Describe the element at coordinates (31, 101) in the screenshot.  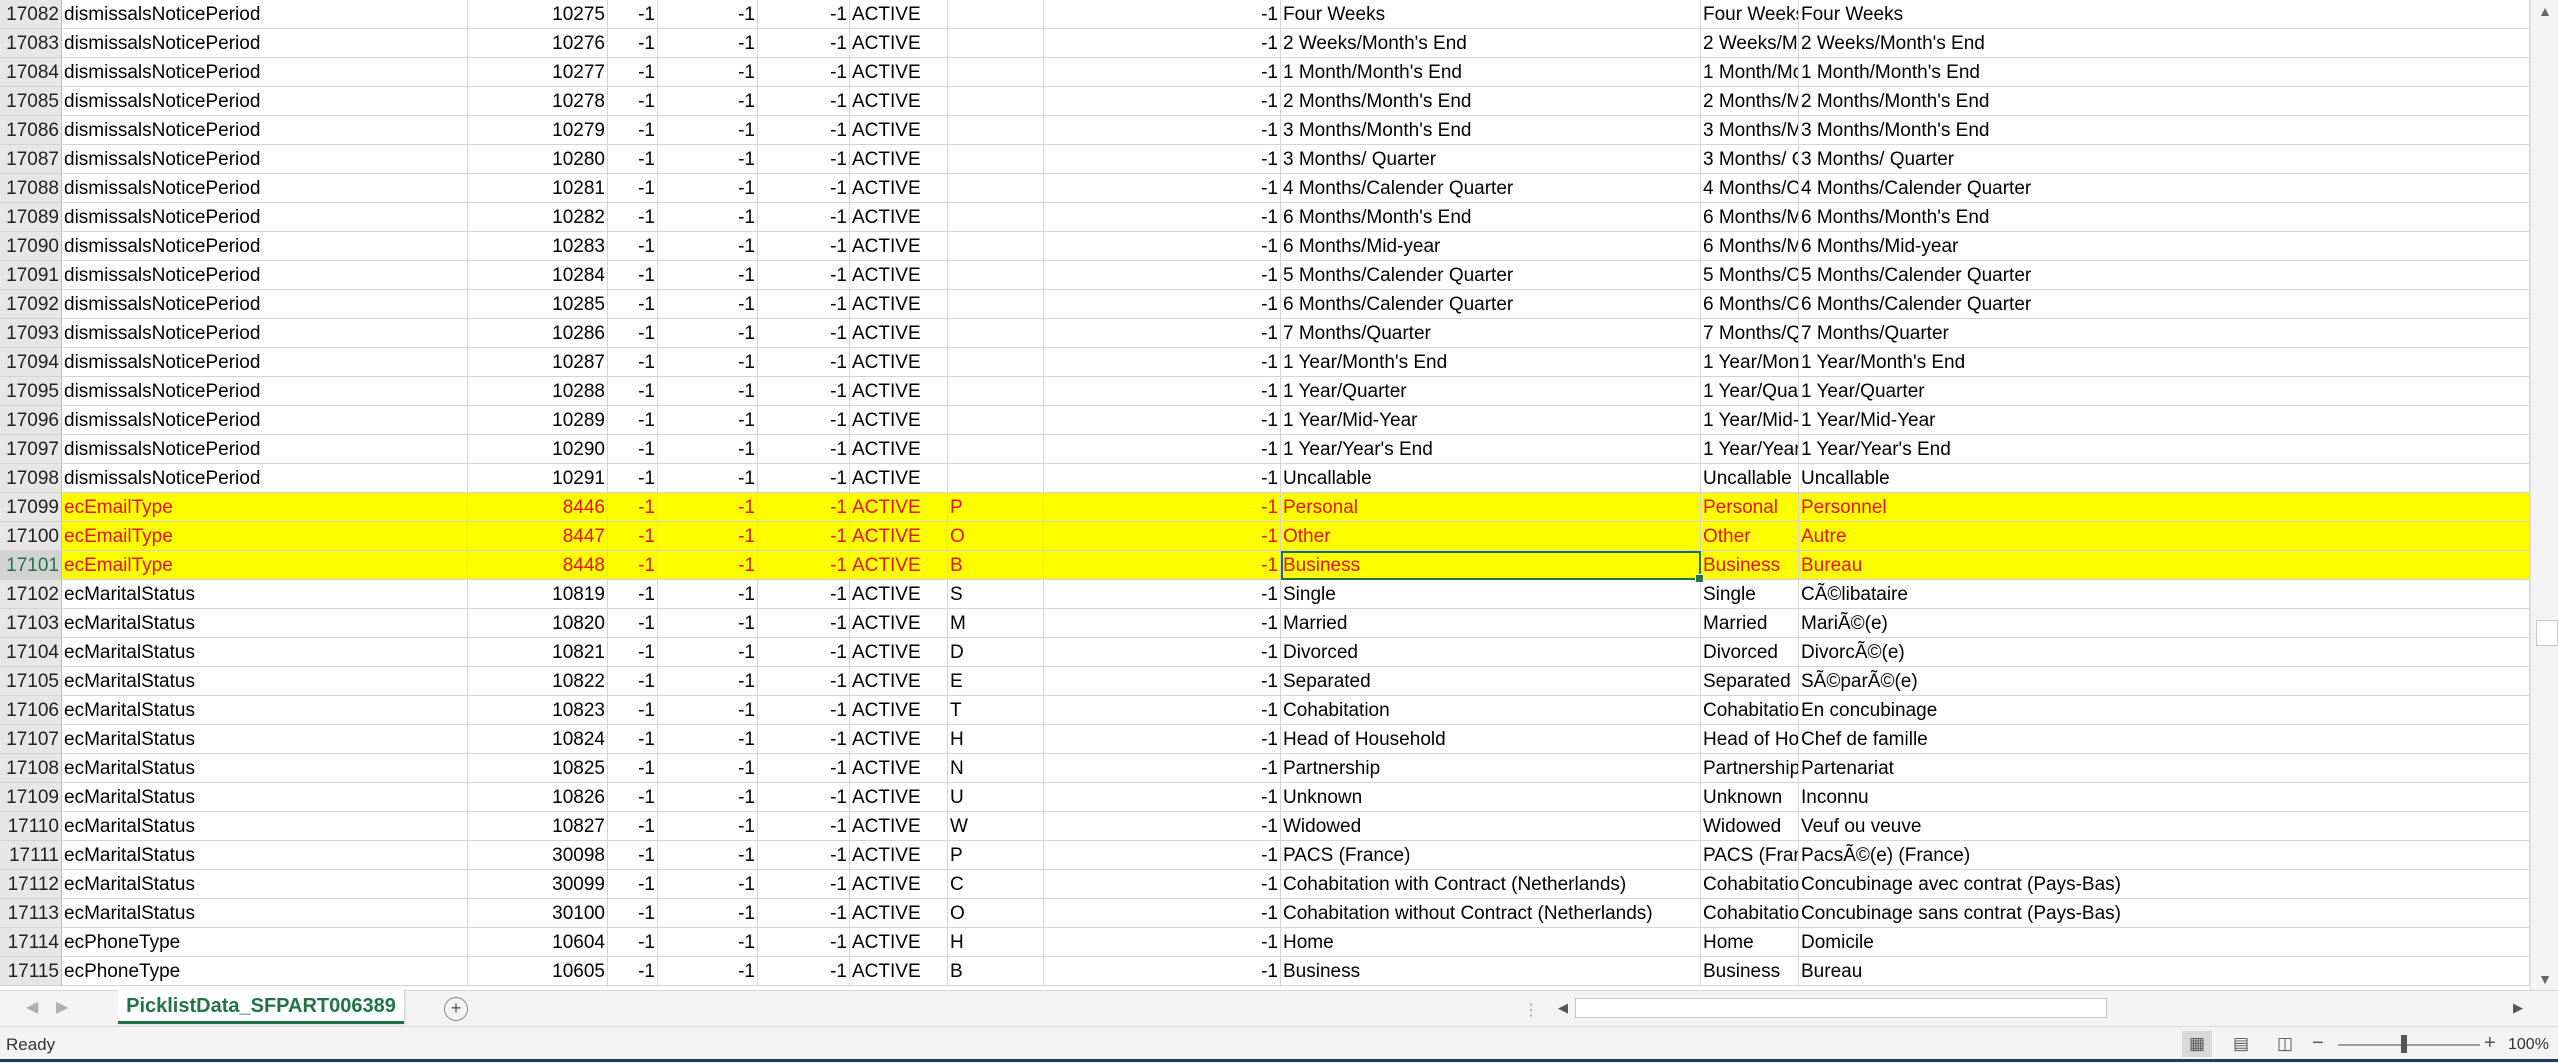
I see `row-header: 17085` at that location.